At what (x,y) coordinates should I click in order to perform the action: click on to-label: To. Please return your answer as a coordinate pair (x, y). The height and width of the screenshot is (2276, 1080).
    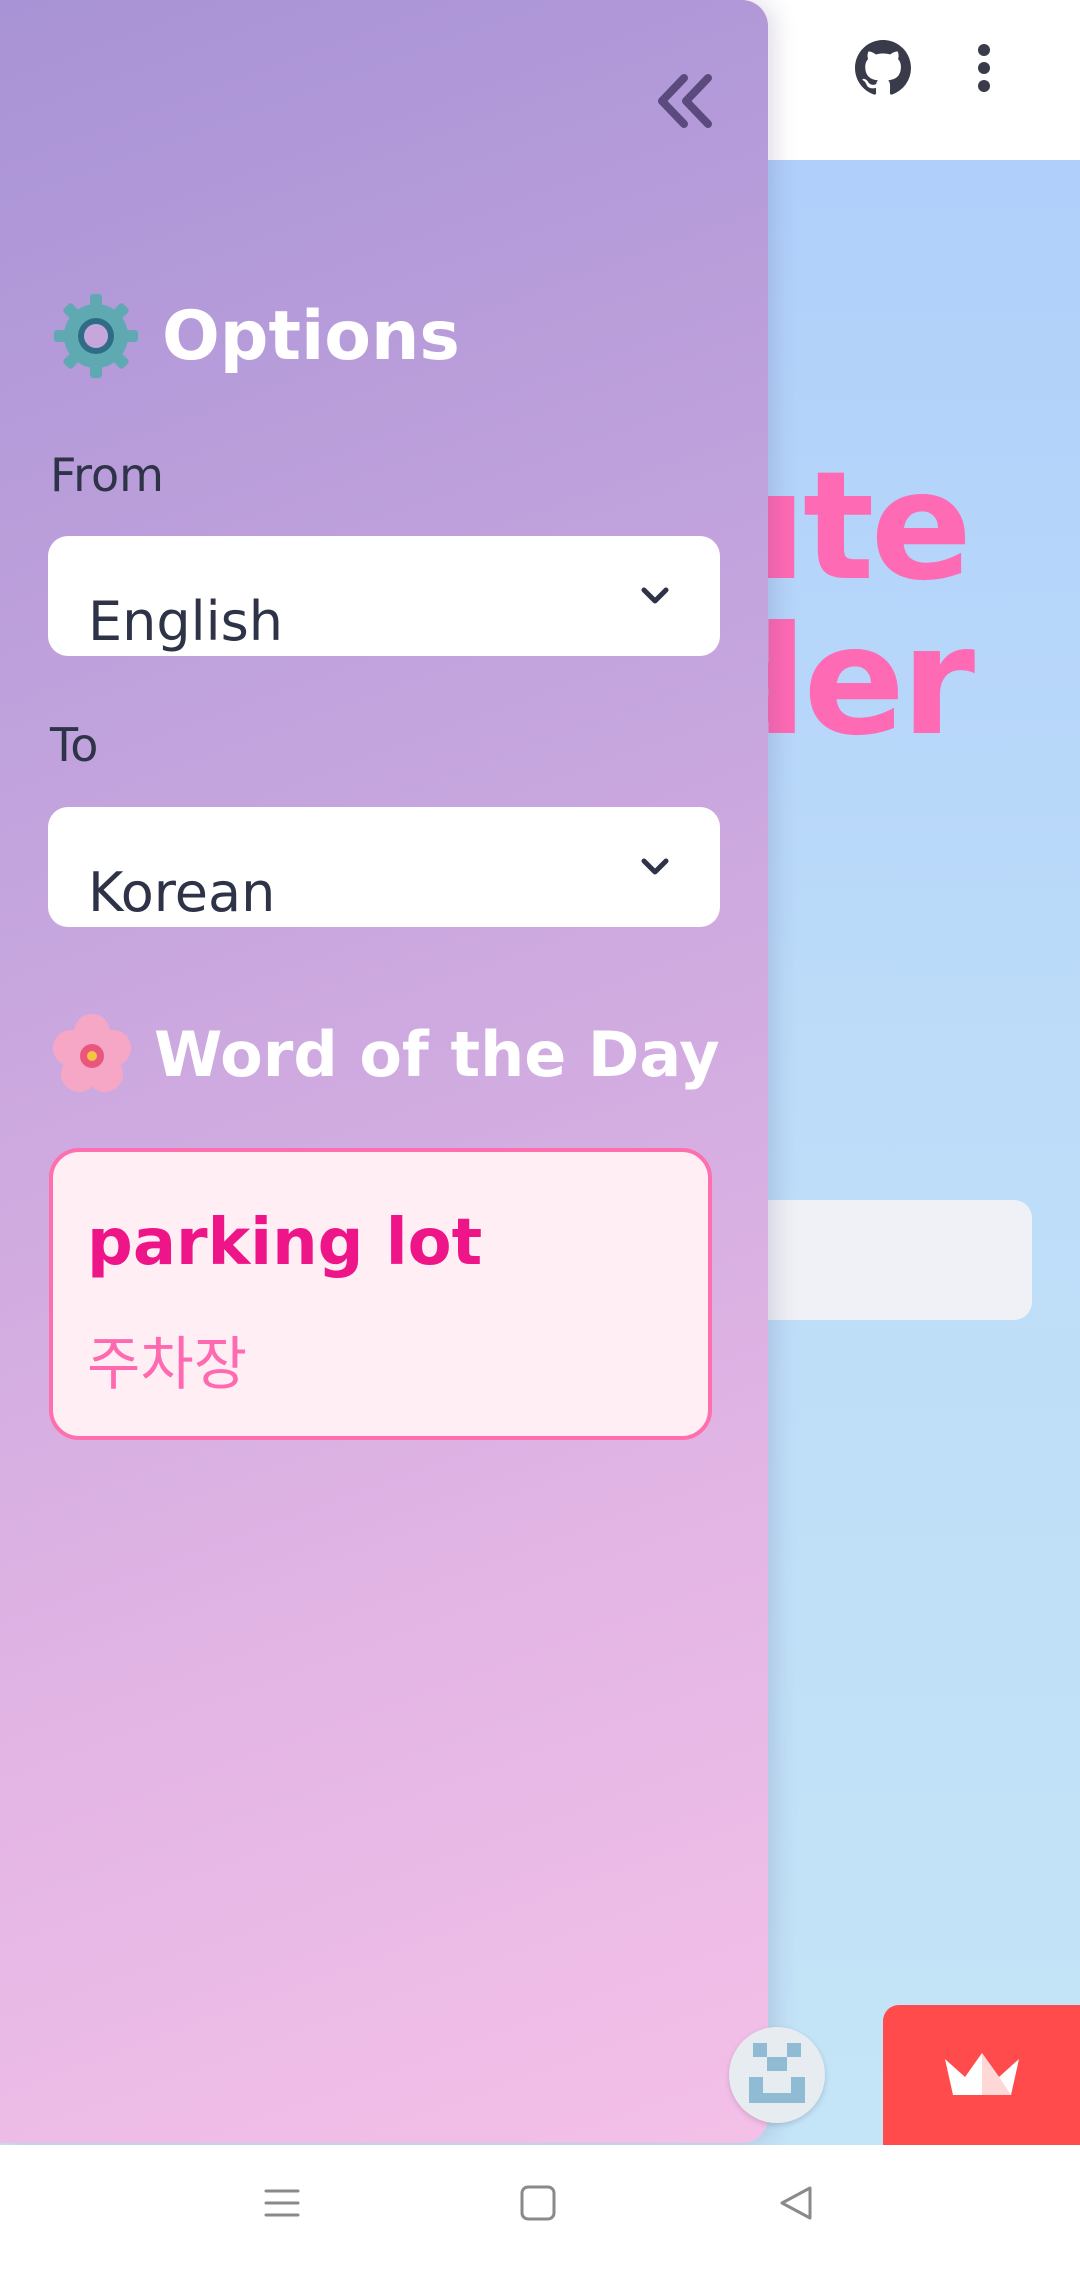
    Looking at the image, I should click on (74, 745).